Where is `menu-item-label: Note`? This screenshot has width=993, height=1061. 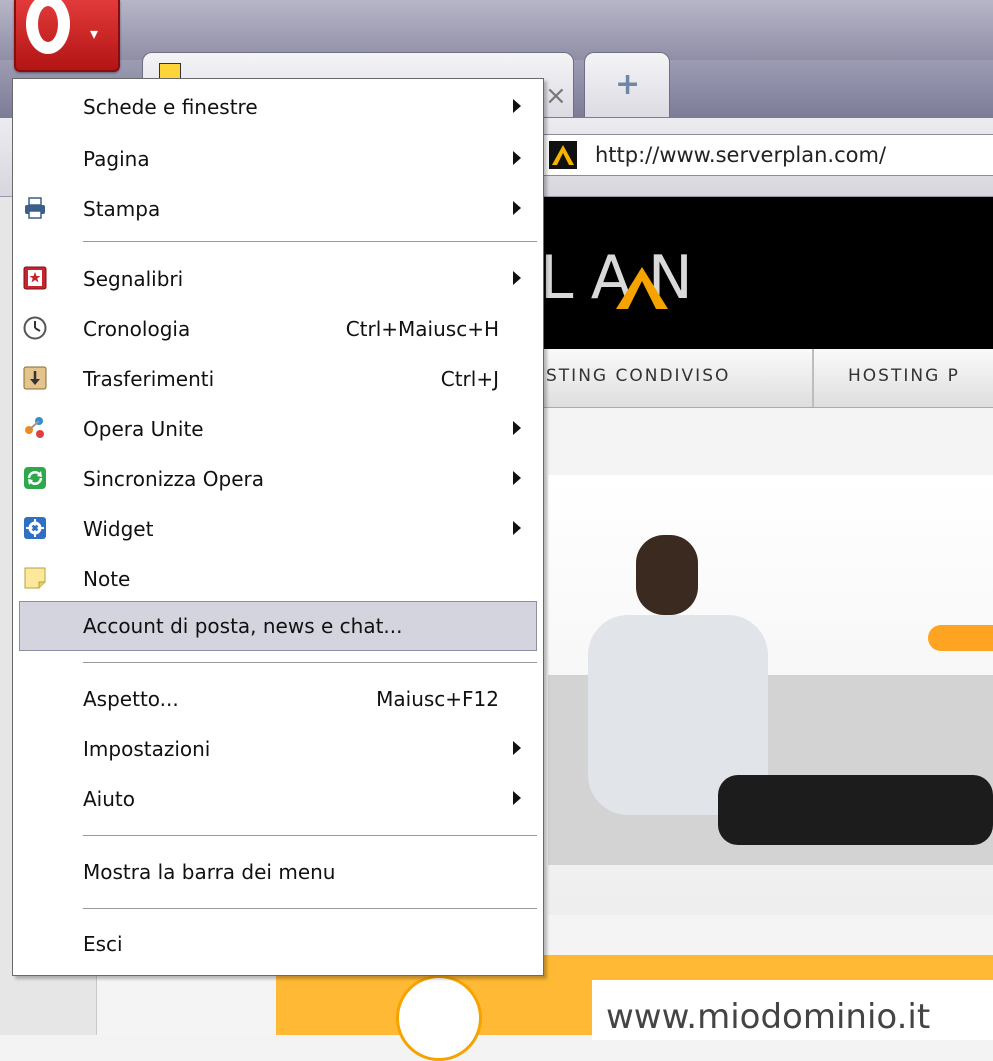 menu-item-label: Note is located at coordinates (107, 579).